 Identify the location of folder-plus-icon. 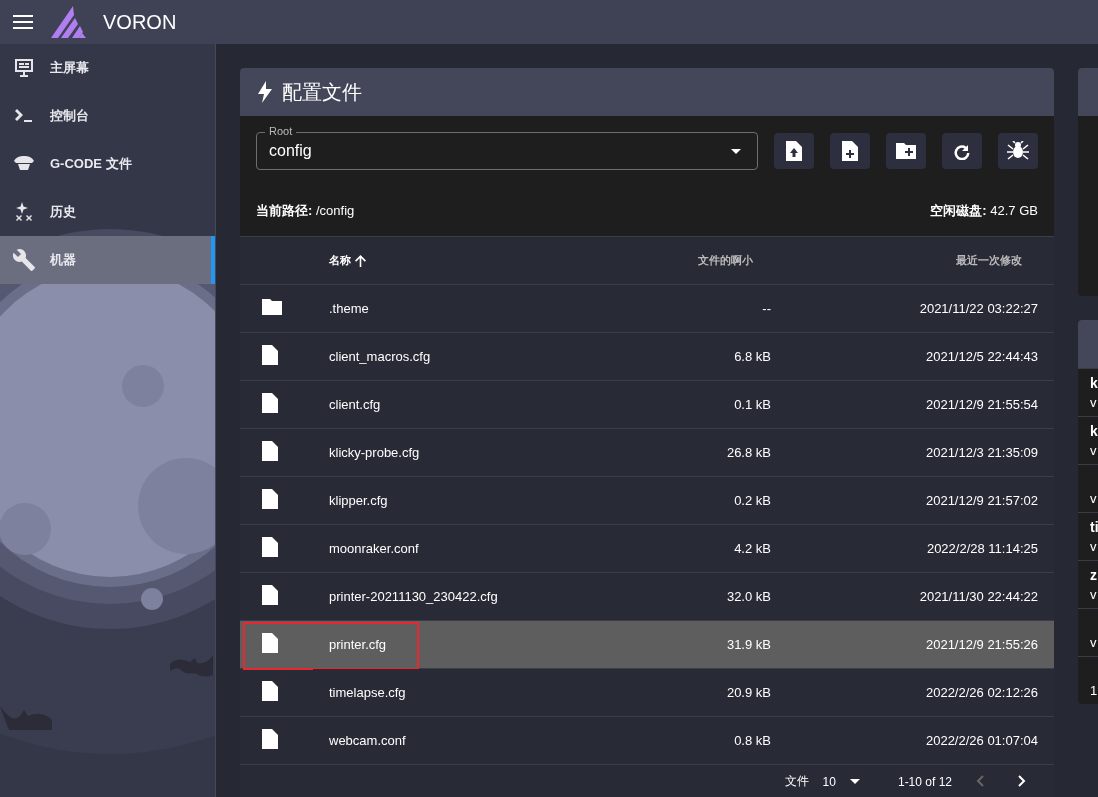
(906, 151).